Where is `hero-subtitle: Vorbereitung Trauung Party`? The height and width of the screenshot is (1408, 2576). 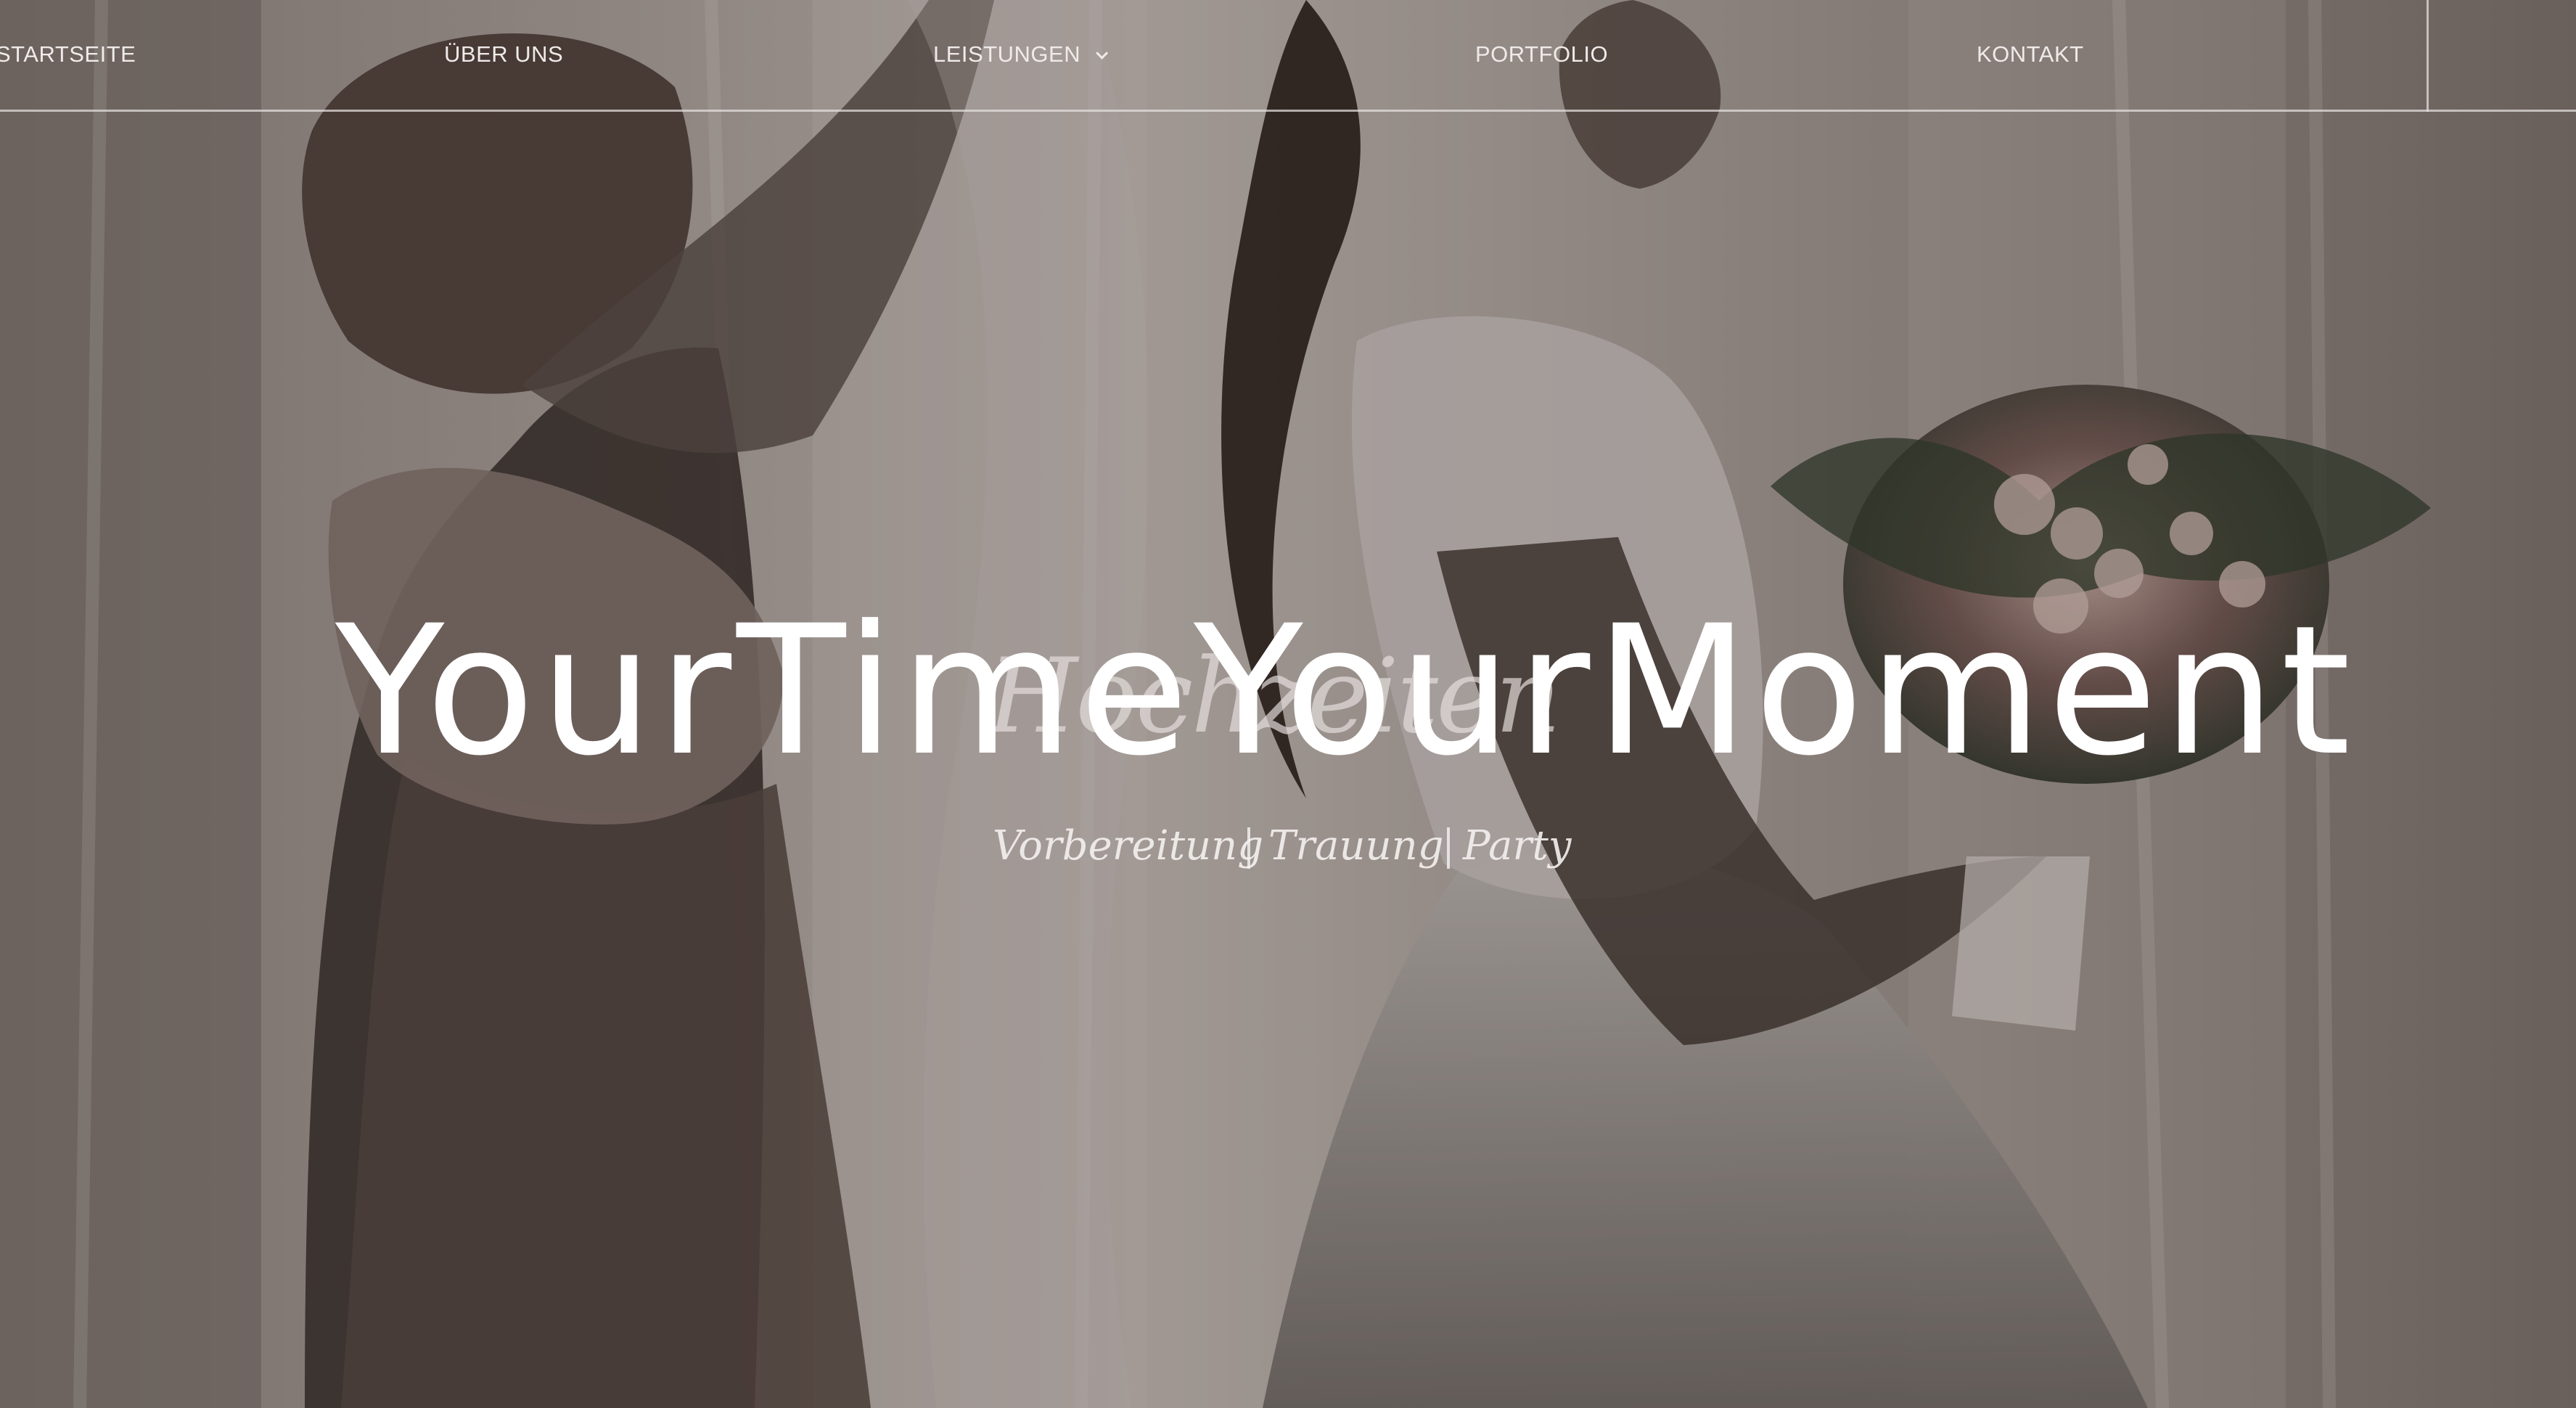
hero-subtitle: Vorbereitung Trauung Party is located at coordinates (1290, 846).